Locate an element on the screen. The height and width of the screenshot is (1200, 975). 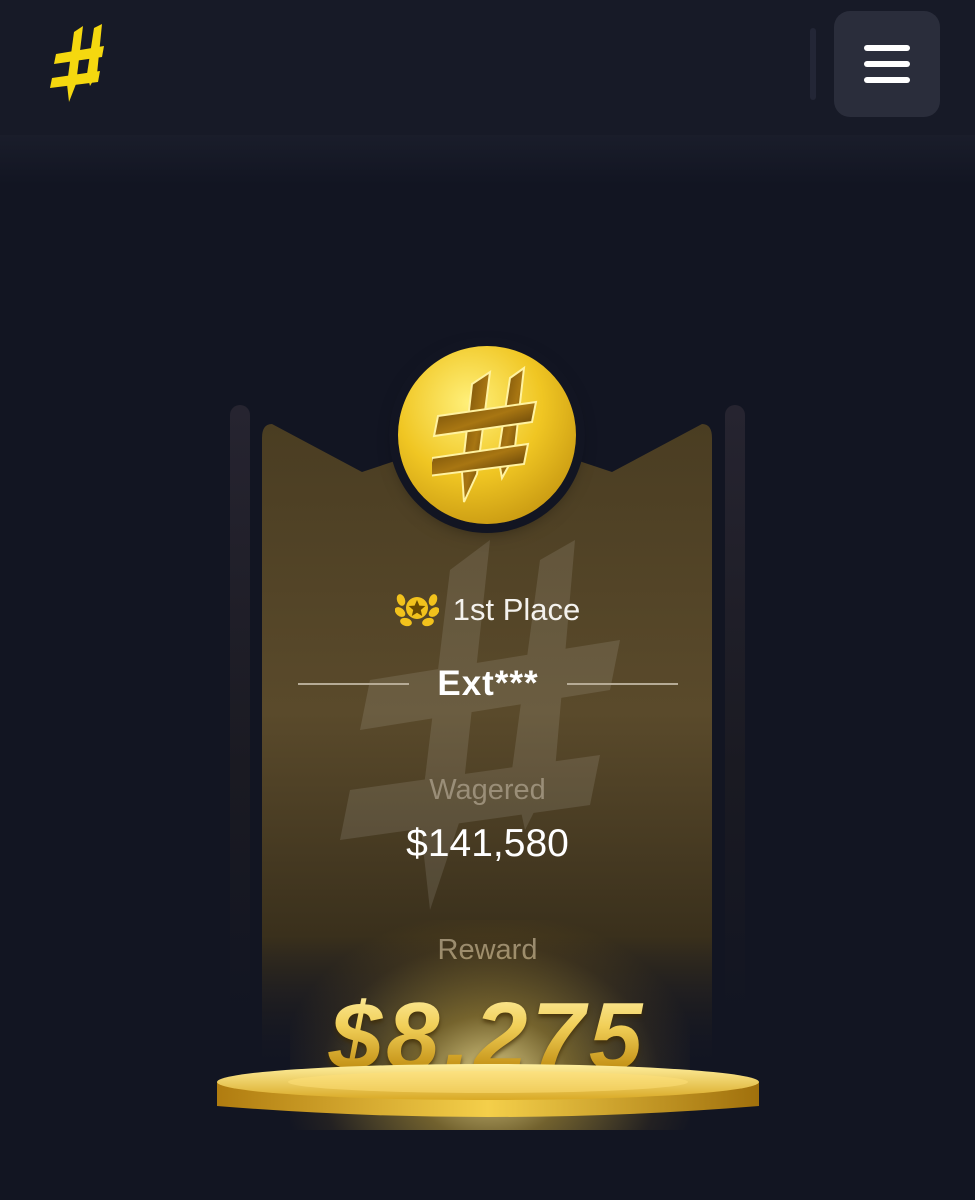
username: Ext*** is located at coordinates (488, 683).